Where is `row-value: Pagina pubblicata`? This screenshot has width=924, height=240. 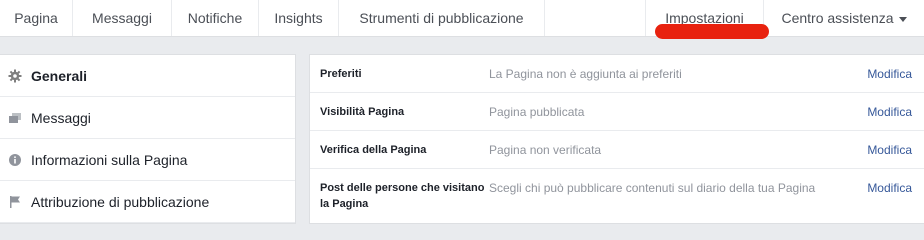 row-value: Pagina pubblicata is located at coordinates (537, 112).